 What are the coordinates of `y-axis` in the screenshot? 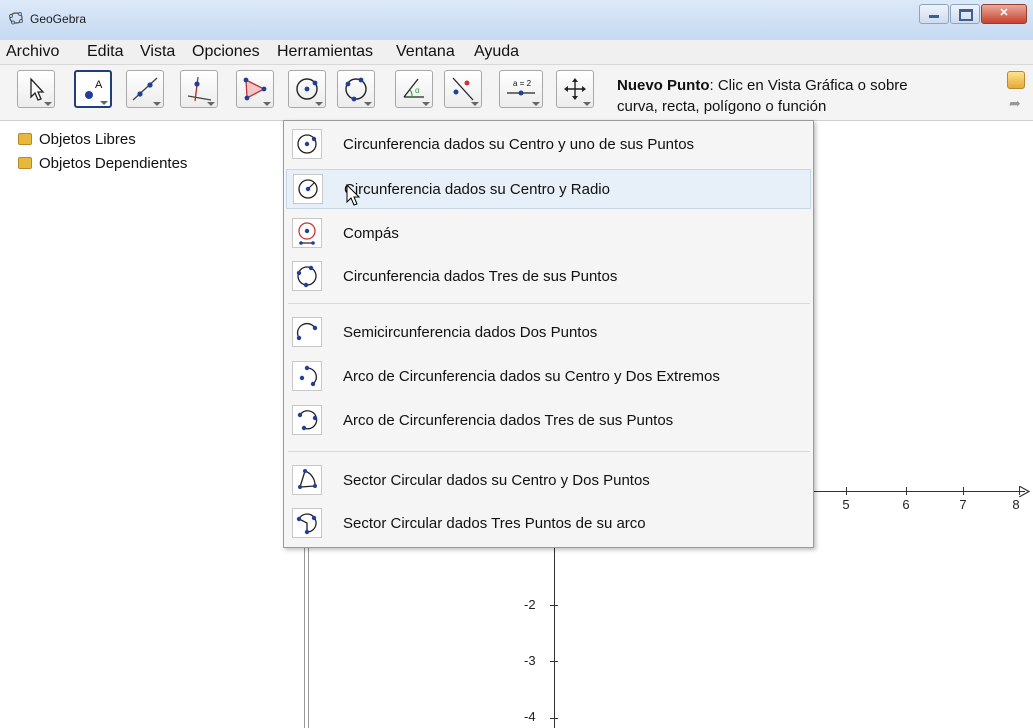 It's located at (554, 624).